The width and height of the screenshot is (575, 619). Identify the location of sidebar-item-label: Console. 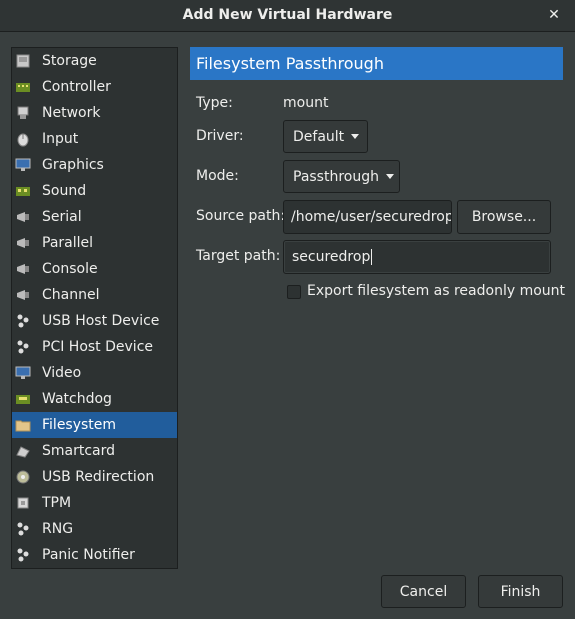
(70, 269).